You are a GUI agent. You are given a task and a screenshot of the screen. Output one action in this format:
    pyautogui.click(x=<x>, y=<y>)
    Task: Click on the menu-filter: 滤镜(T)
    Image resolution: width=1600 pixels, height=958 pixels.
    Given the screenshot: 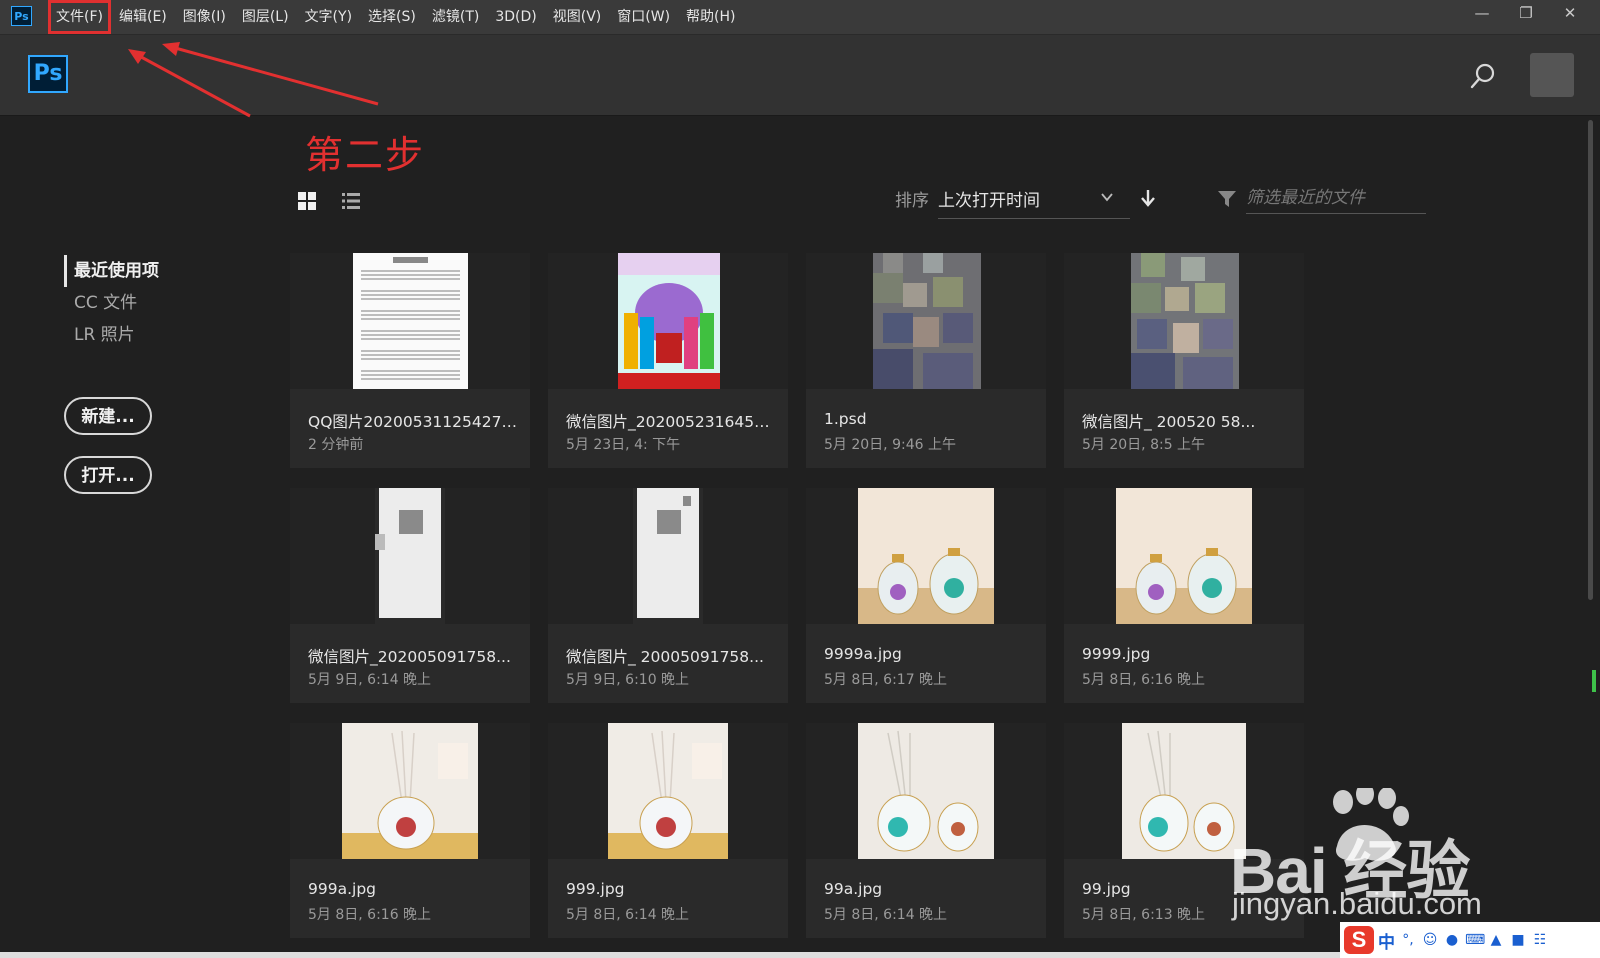 What is the action you would take?
    pyautogui.click(x=455, y=17)
    